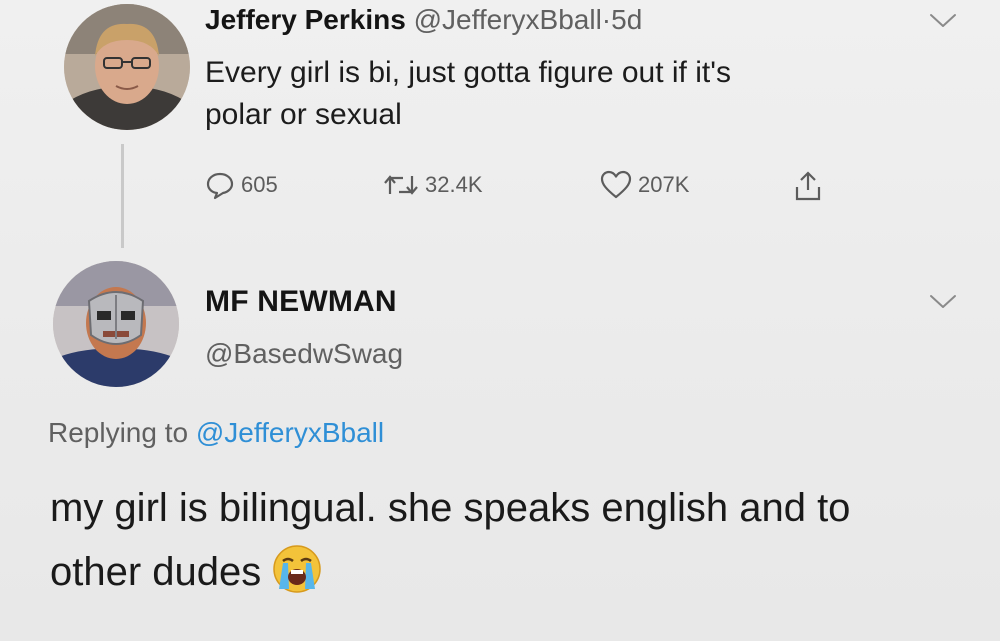 The width and height of the screenshot is (1000, 641). I want to click on reply-count: 605, so click(259, 184).